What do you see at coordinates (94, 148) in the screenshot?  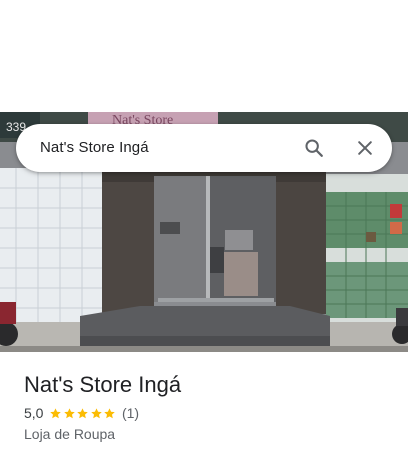 I see `search-input: Nat's Store Ingá` at bounding box center [94, 148].